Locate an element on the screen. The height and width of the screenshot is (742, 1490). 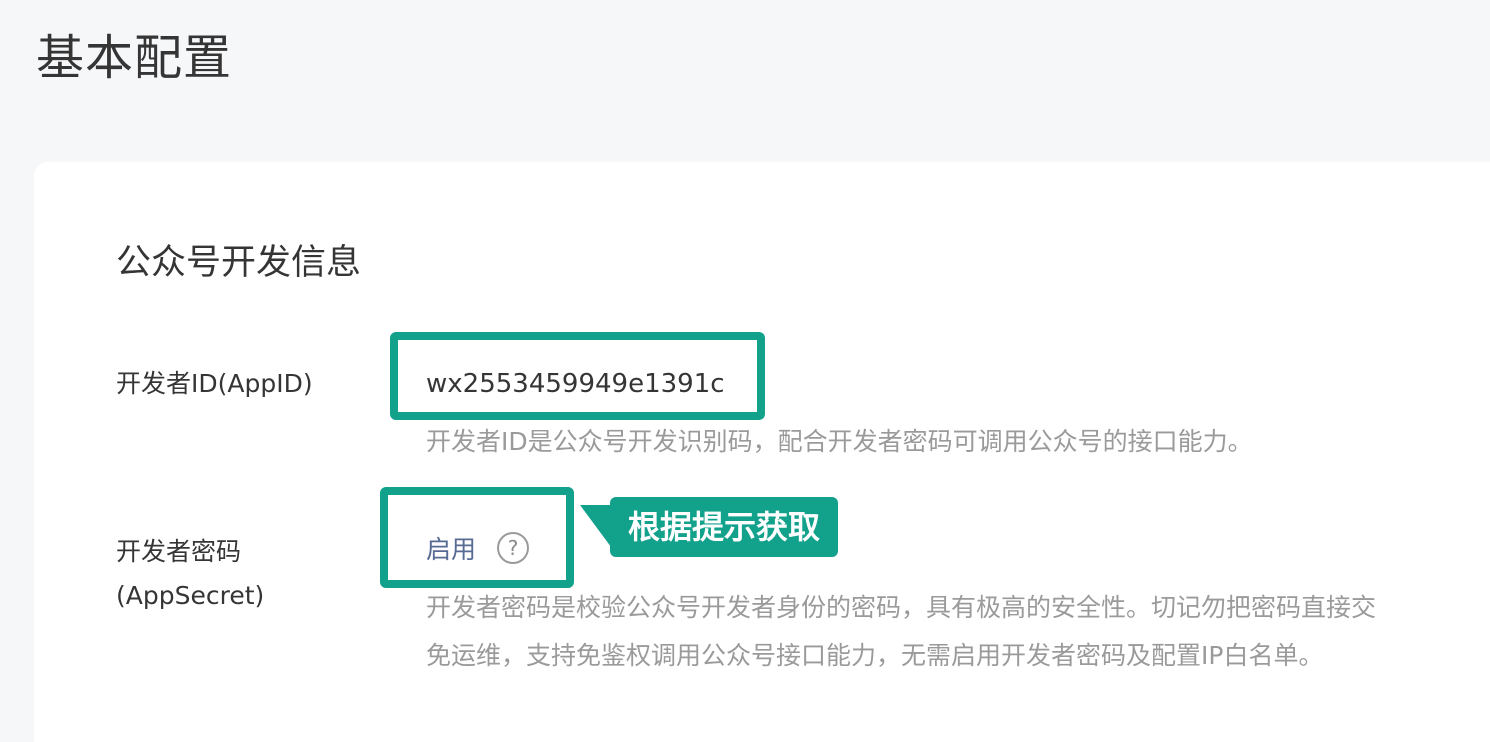
appid-description: 开发者ID是公众号开发识别码，配合开发者密码可调用公众号的接口能力。 is located at coordinates (839, 441).